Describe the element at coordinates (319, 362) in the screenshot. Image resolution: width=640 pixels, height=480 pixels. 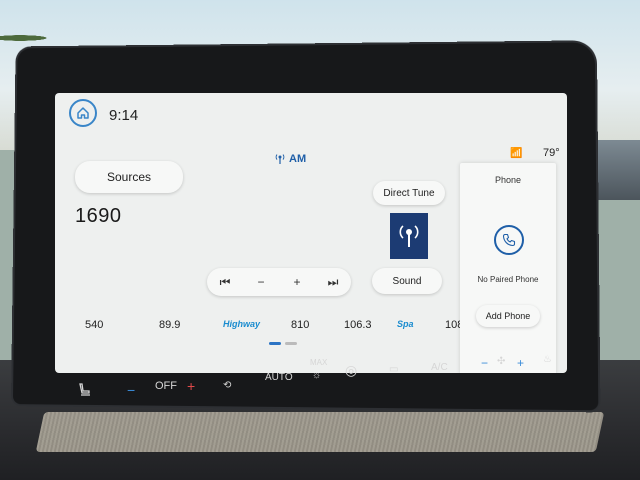
I see `max-defrost-label: MAX` at that location.